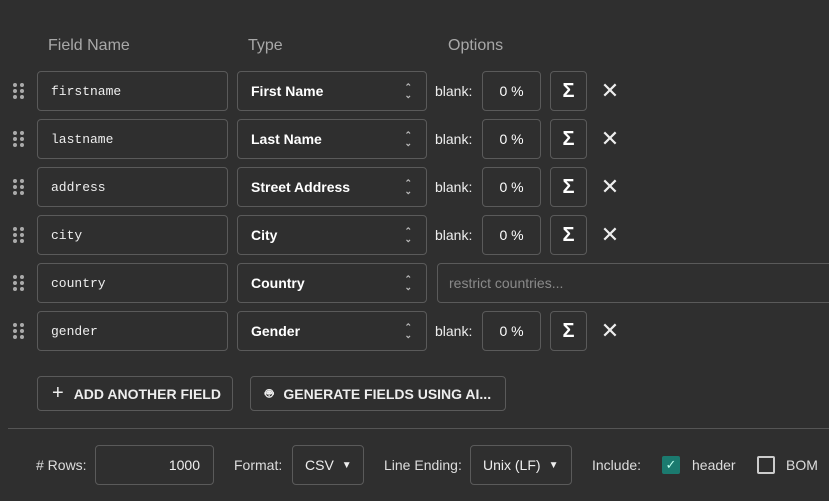 The image size is (829, 501). Describe the element at coordinates (276, 331) in the screenshot. I see `field-type-value: Gender` at that location.